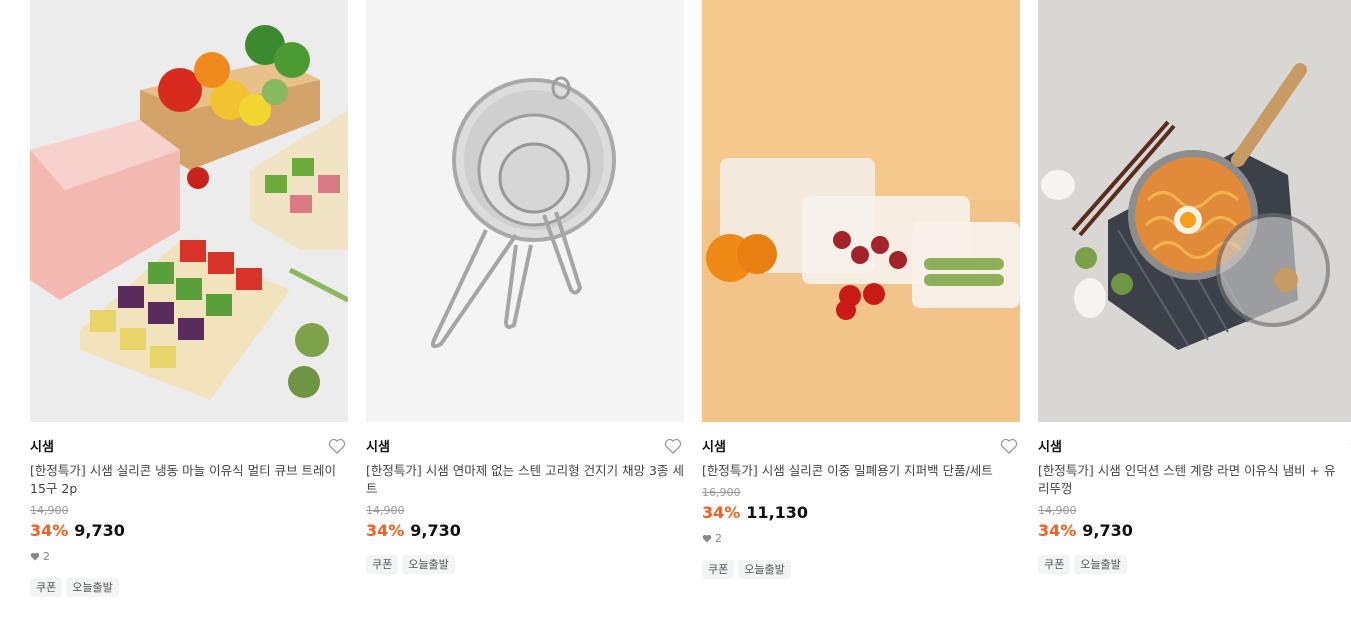 Image resolution: width=1351 pixels, height=620 pixels. Describe the element at coordinates (525, 480) in the screenshot. I see `product-name: [한정특가] 시샘 연마제 없는 스텐 고리형 건지기 채망 3종 세트` at that location.